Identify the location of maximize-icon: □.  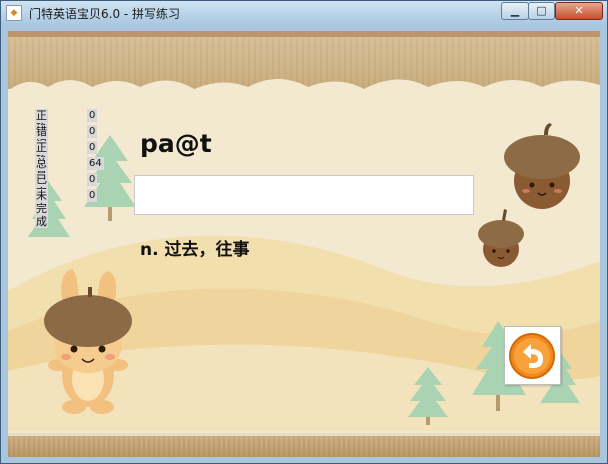
(541, 10).